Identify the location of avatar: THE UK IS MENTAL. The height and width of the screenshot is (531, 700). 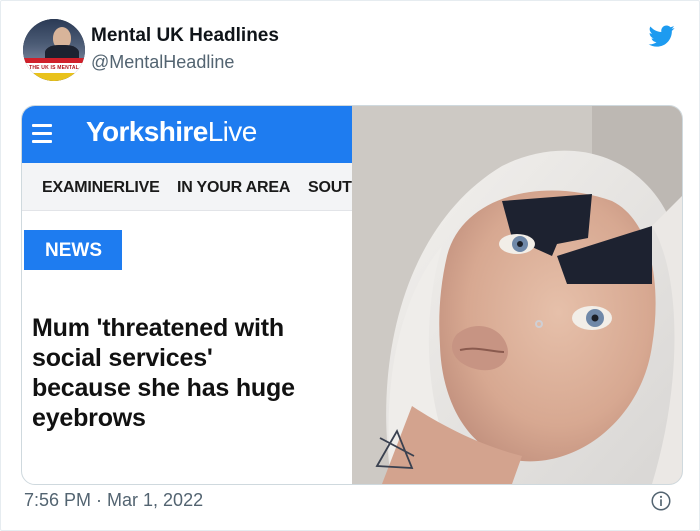
(54, 50).